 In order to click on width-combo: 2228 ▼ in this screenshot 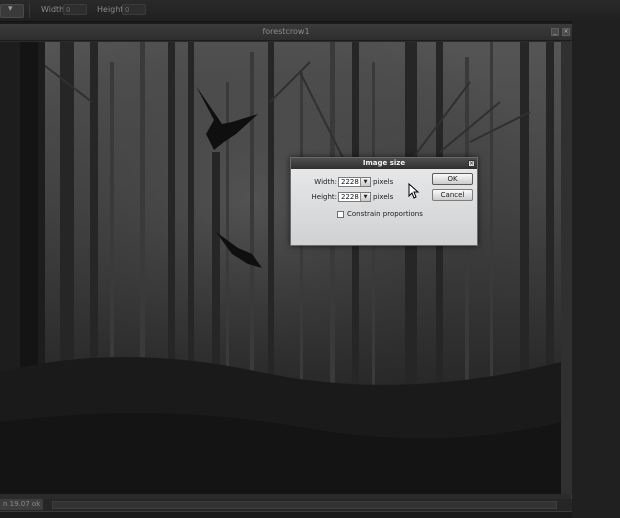, I will do `click(354, 182)`.